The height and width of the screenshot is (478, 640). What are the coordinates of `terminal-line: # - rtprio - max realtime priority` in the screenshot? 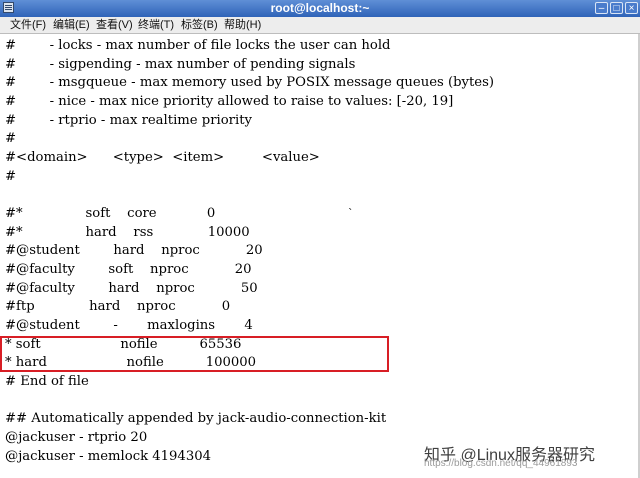 It's located at (128, 120).